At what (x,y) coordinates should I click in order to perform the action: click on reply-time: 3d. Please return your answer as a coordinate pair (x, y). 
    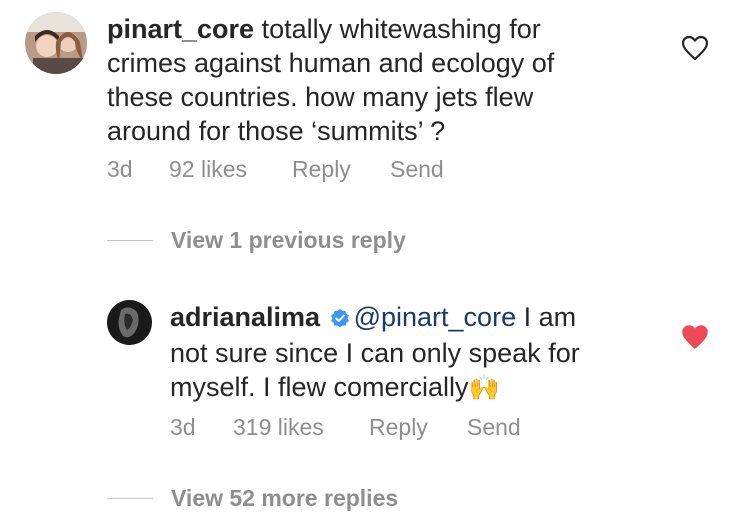
    Looking at the image, I should click on (183, 427).